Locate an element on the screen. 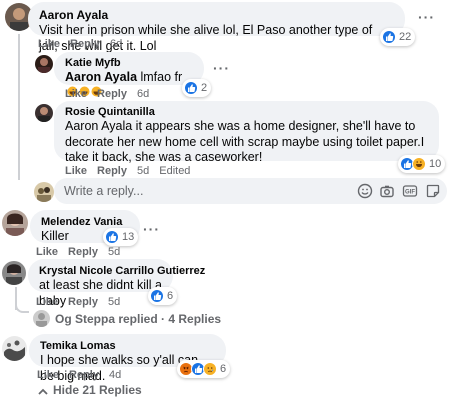  svg-text: GIF is located at coordinates (410, 193).